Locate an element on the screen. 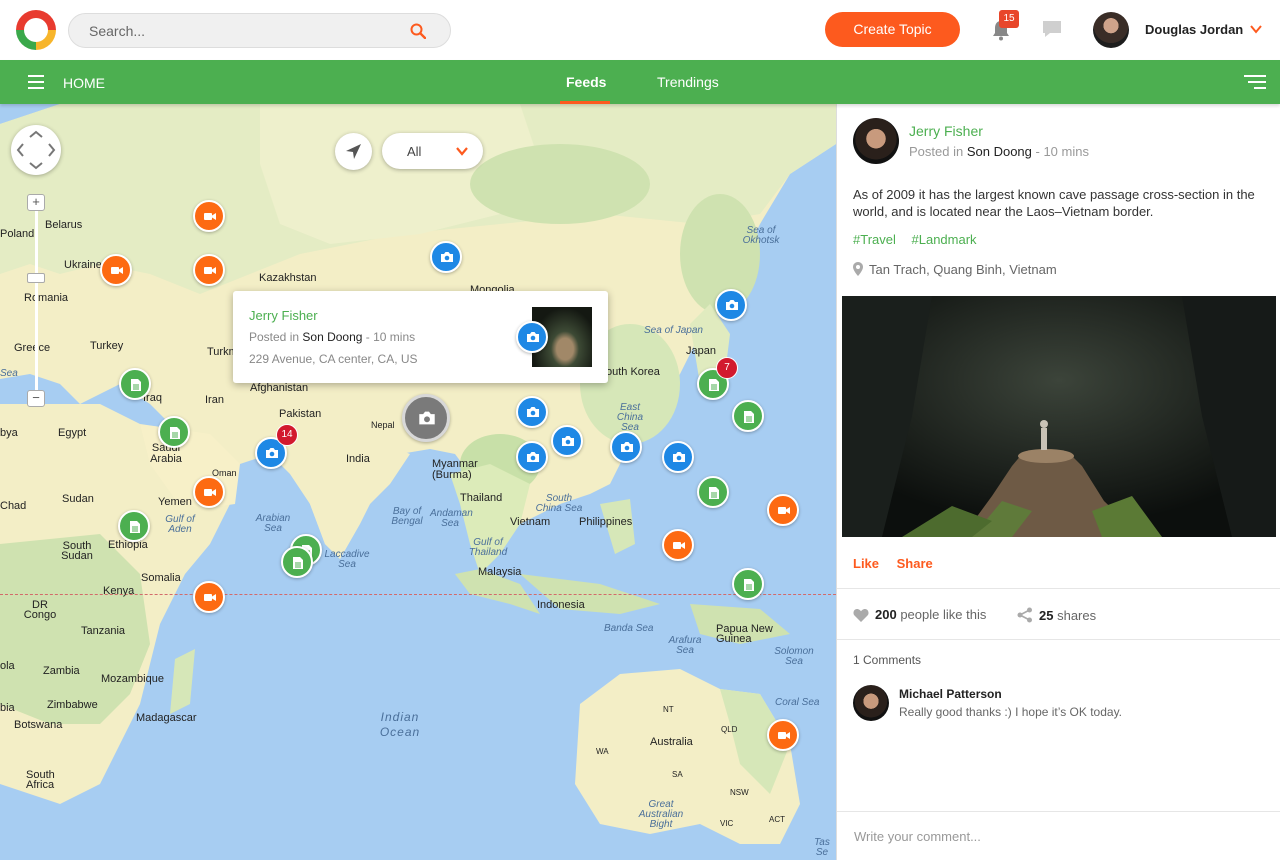 The width and height of the screenshot is (1280, 860). popup-posted: Posted in Son Doong - 10 mins is located at coordinates (332, 337).